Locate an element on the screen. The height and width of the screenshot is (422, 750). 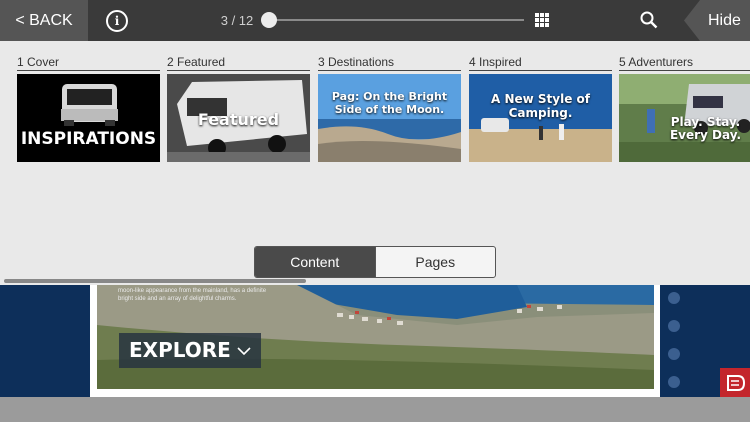
page-slider-track is located at coordinates (396, 20).